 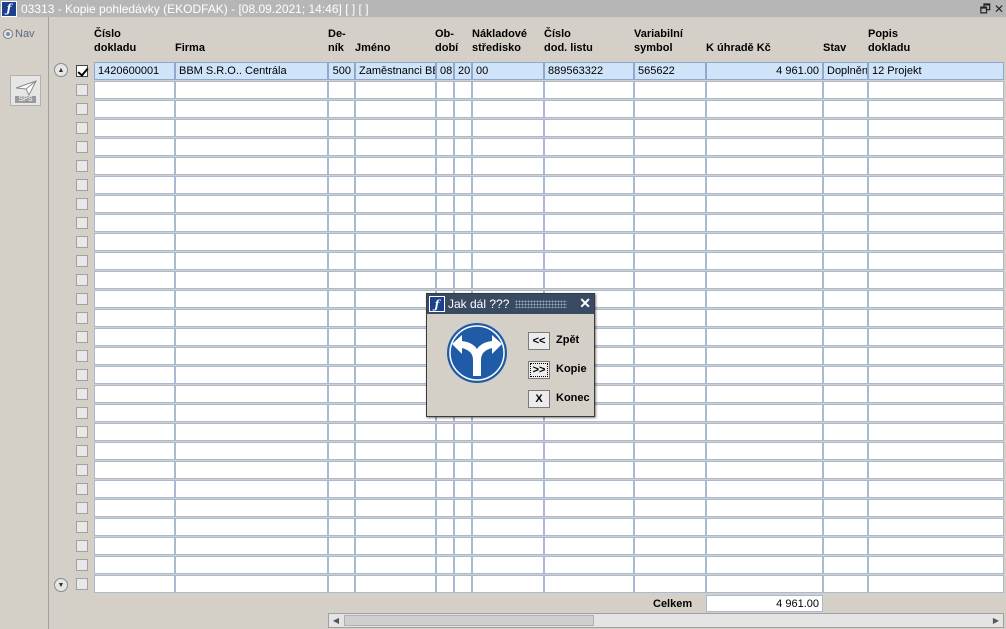 What do you see at coordinates (658, 41) in the screenshot?
I see `column-header-varsym: Variabilní symbol` at bounding box center [658, 41].